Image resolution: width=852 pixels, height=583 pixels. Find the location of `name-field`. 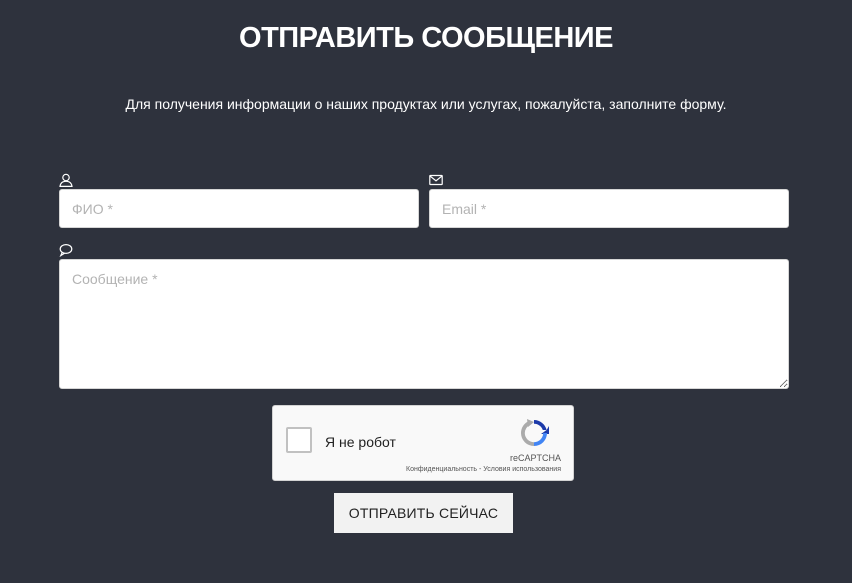

name-field is located at coordinates (239, 208).